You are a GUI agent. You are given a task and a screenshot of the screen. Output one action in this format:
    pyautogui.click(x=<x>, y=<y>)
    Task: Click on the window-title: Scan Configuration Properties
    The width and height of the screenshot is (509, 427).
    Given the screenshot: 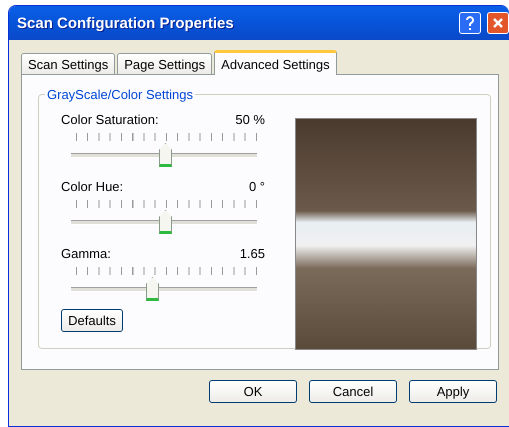 What is the action you would take?
    pyautogui.click(x=126, y=23)
    